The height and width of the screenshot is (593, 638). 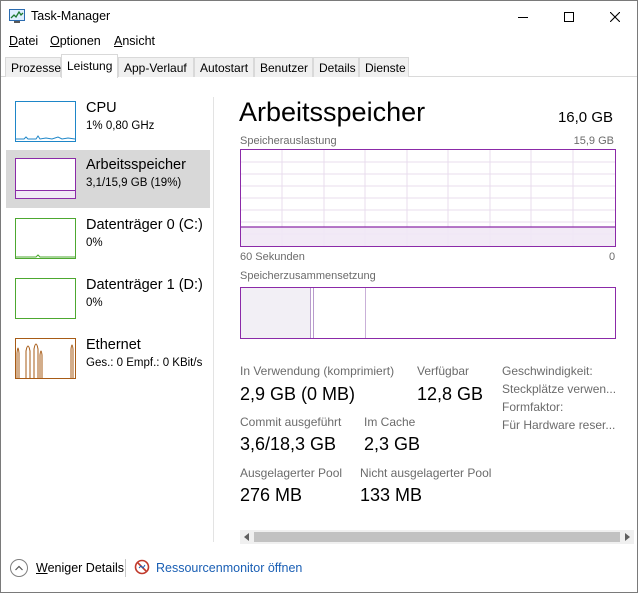 I want to click on disk-0-thumbnail-graph, so click(x=45, y=238).